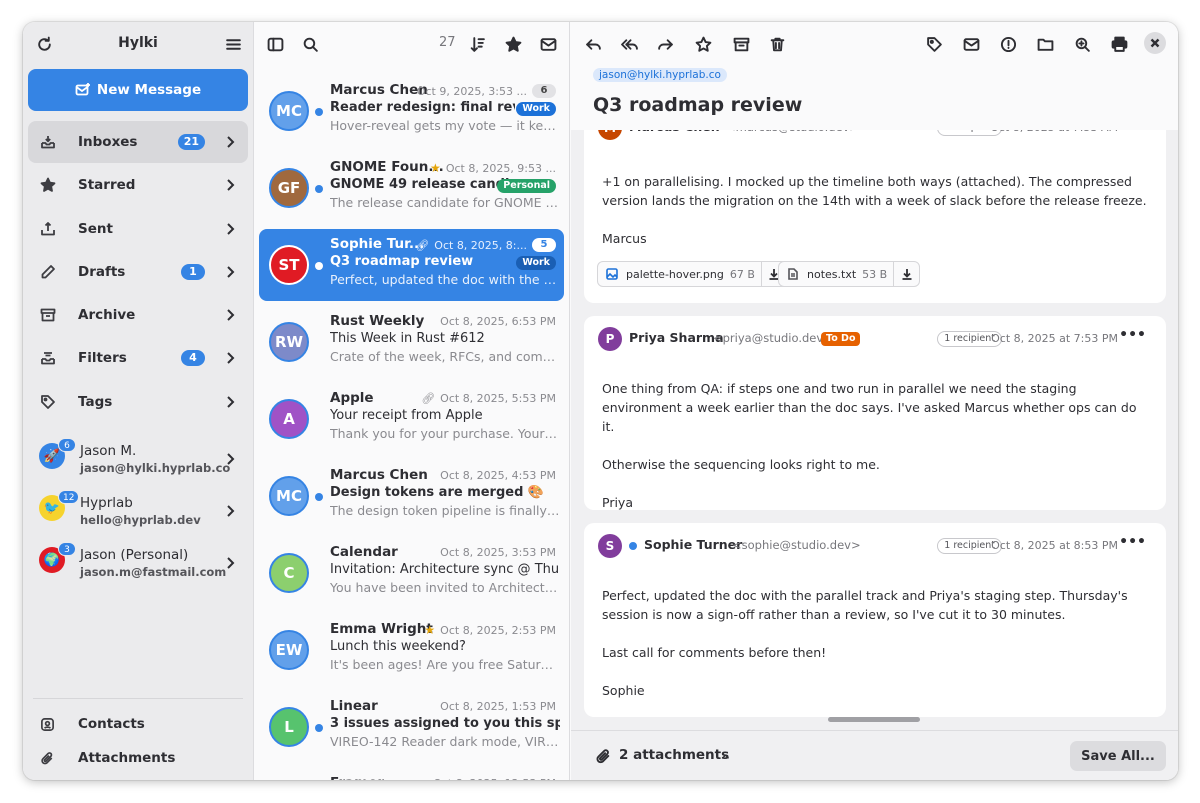 The width and height of the screenshot is (1200, 803). What do you see at coordinates (107, 185) in the screenshot?
I see `sidebar-item-label: Starred` at bounding box center [107, 185].